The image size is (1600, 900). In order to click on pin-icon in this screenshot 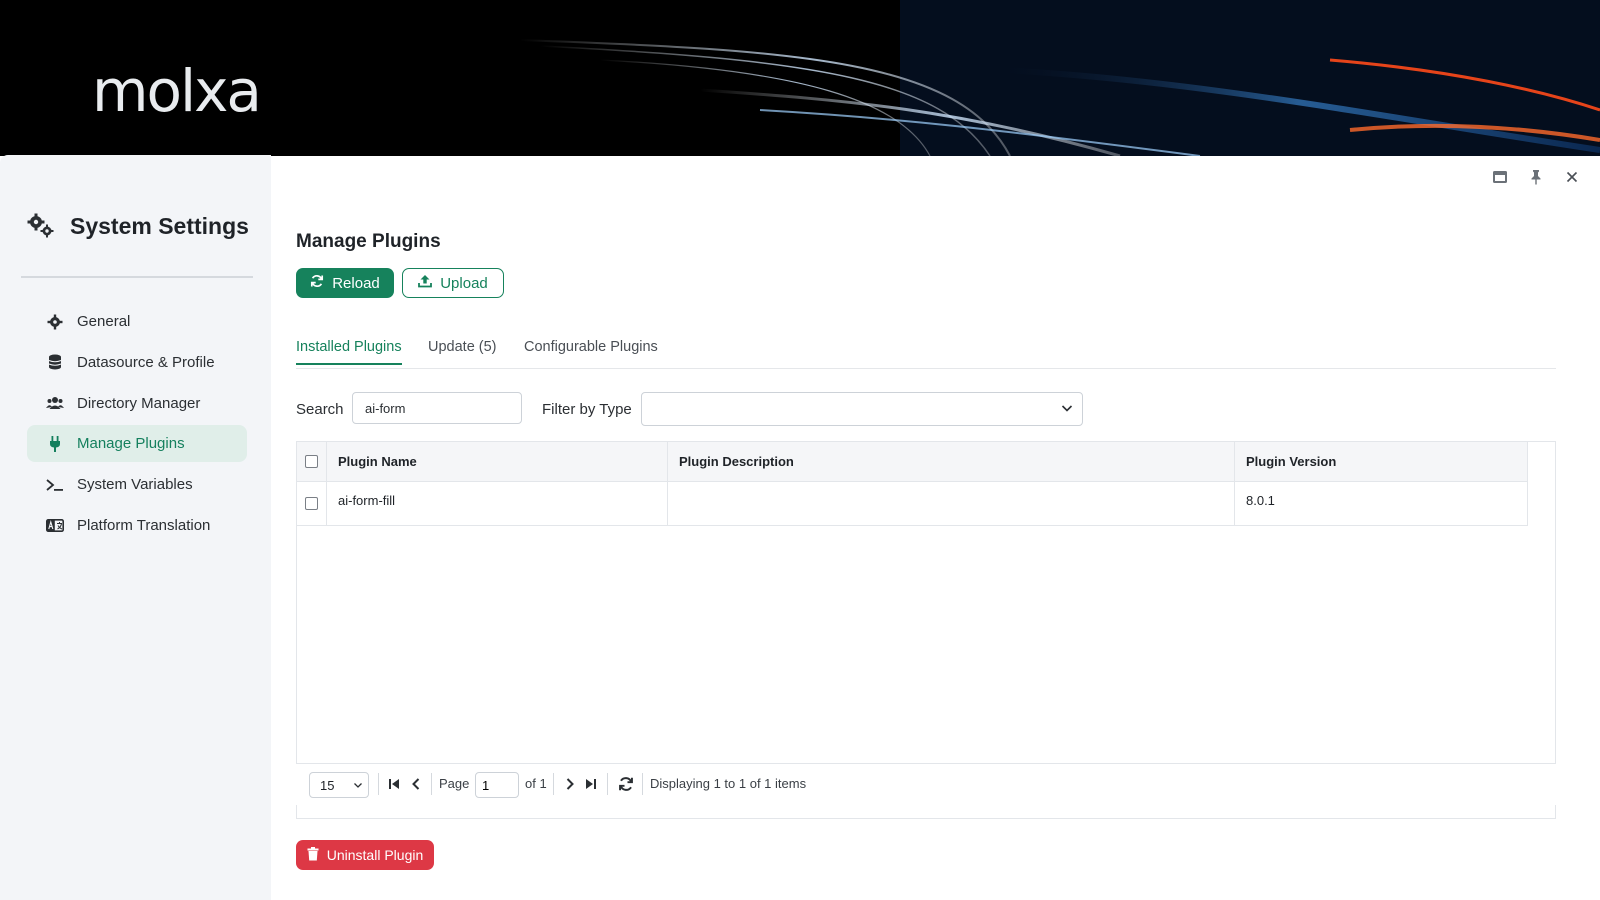, I will do `click(1536, 177)`.